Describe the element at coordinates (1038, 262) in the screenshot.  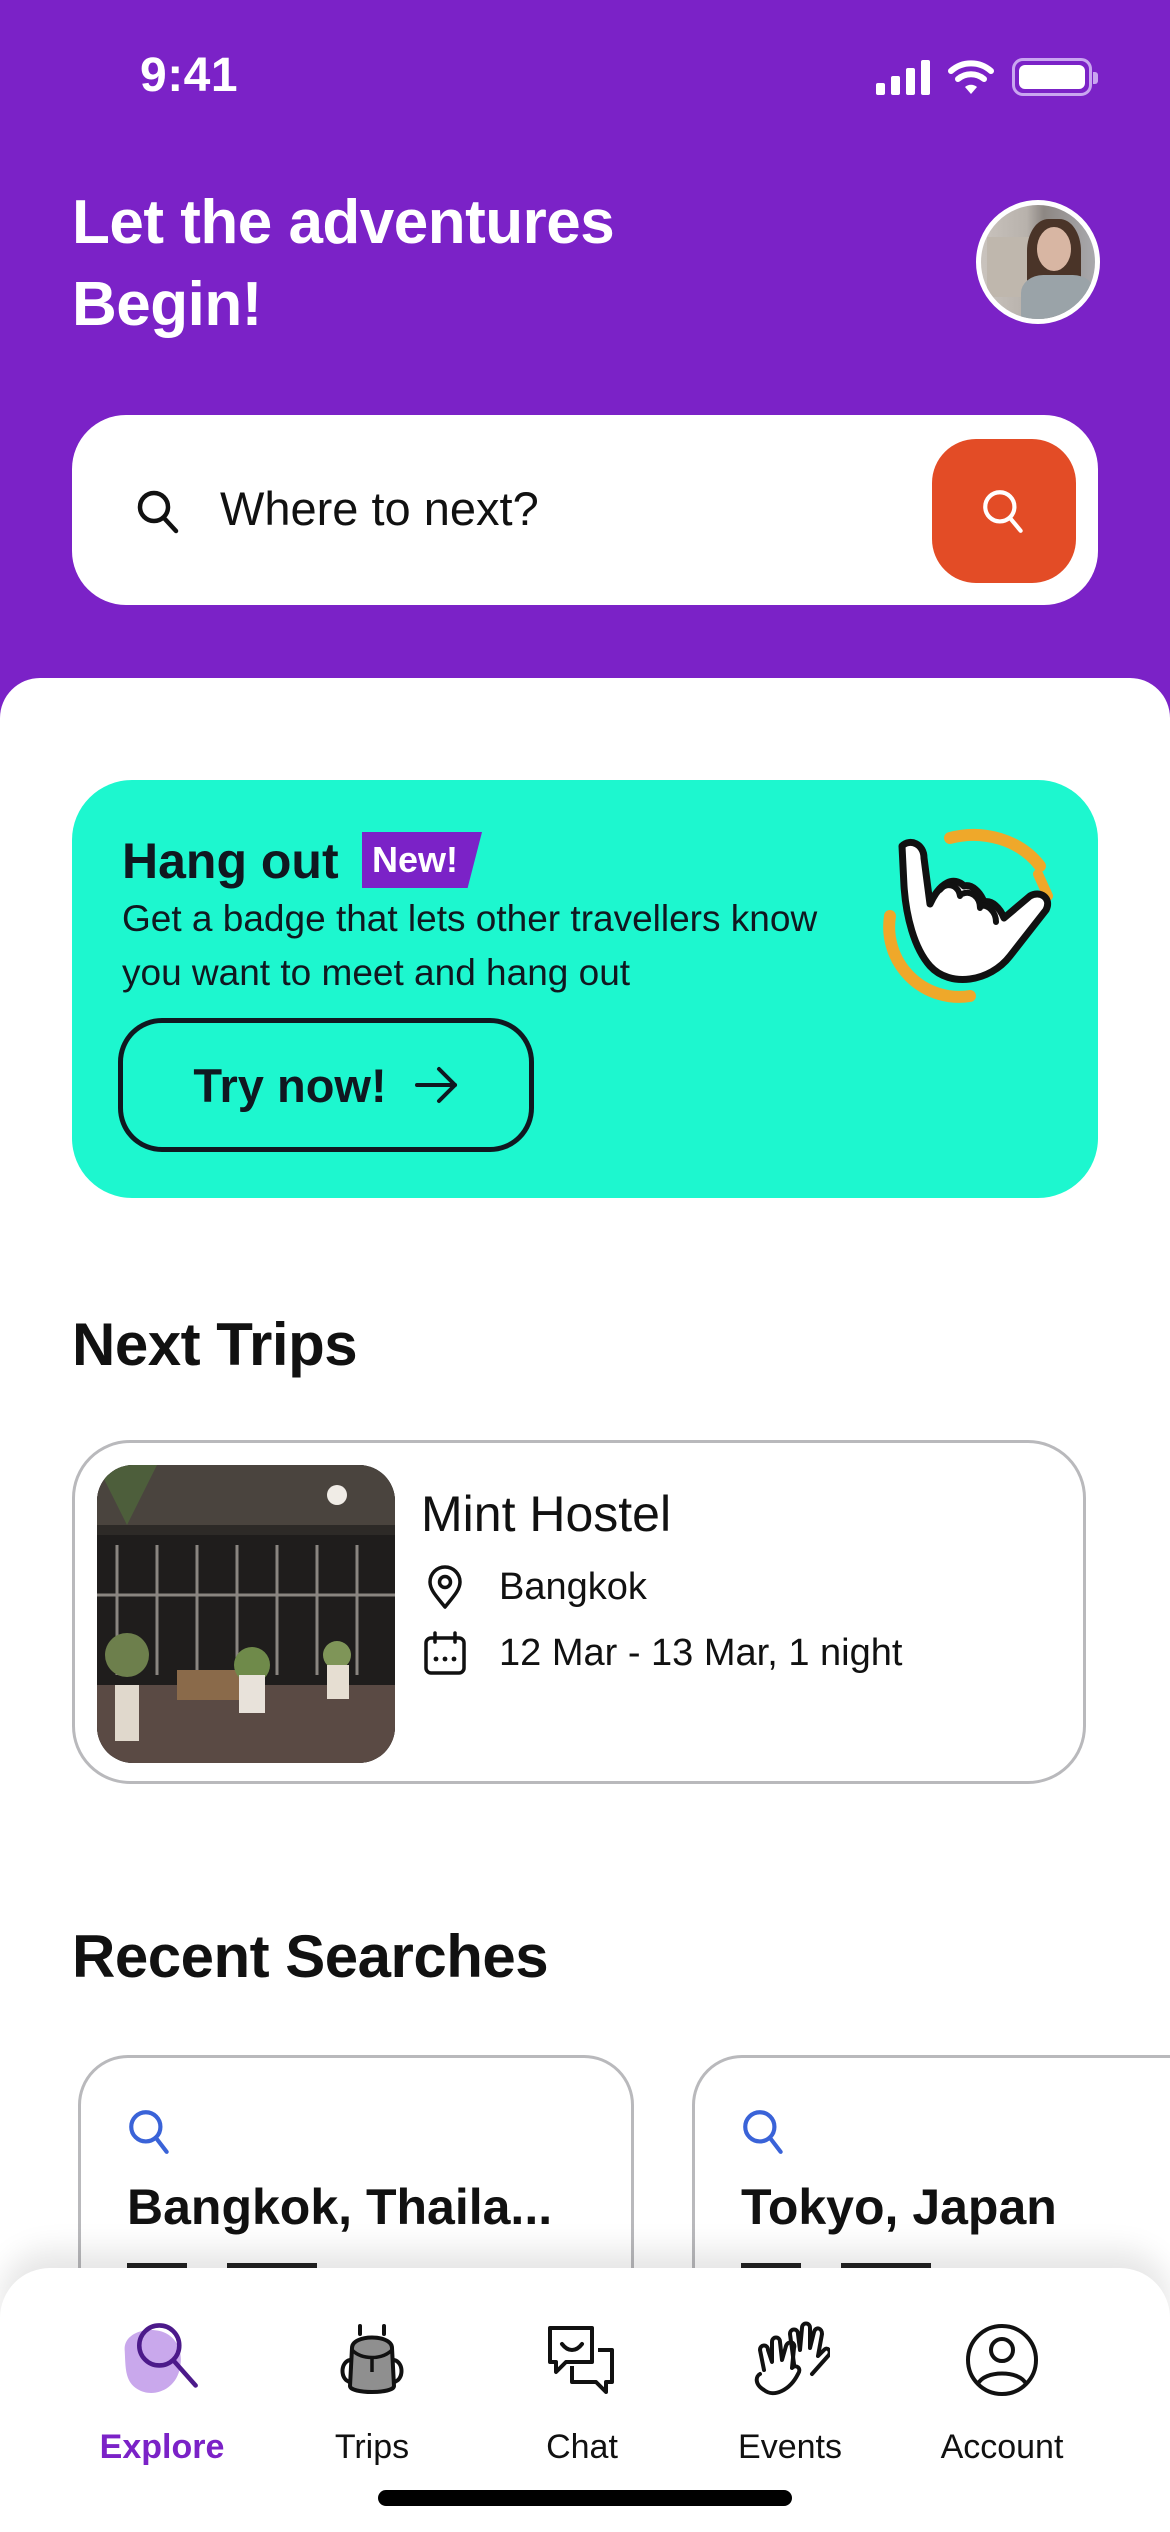
I see `avatar` at that location.